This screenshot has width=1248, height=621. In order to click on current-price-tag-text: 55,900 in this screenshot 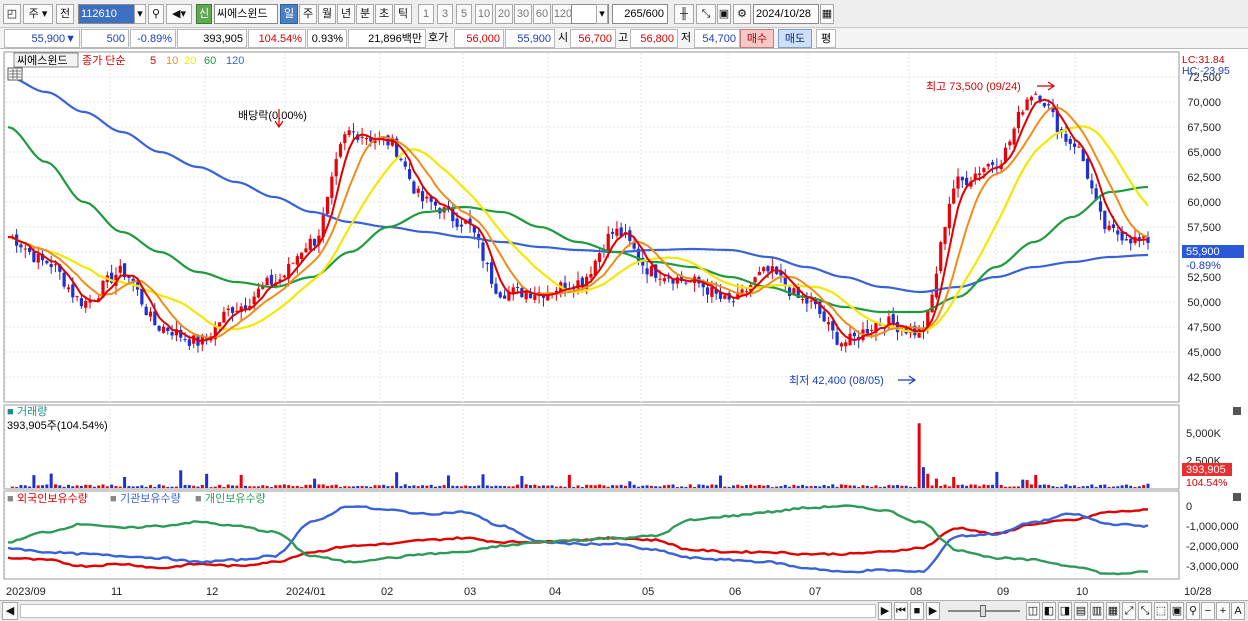, I will do `click(1203, 252)`.